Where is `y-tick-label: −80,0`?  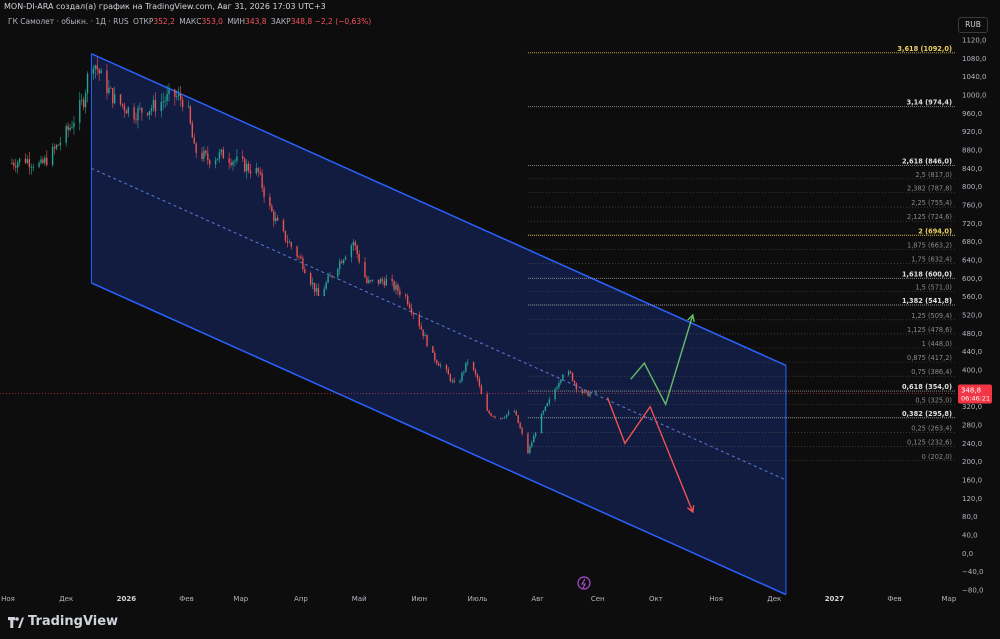 y-tick-label: −80,0 is located at coordinates (972, 591).